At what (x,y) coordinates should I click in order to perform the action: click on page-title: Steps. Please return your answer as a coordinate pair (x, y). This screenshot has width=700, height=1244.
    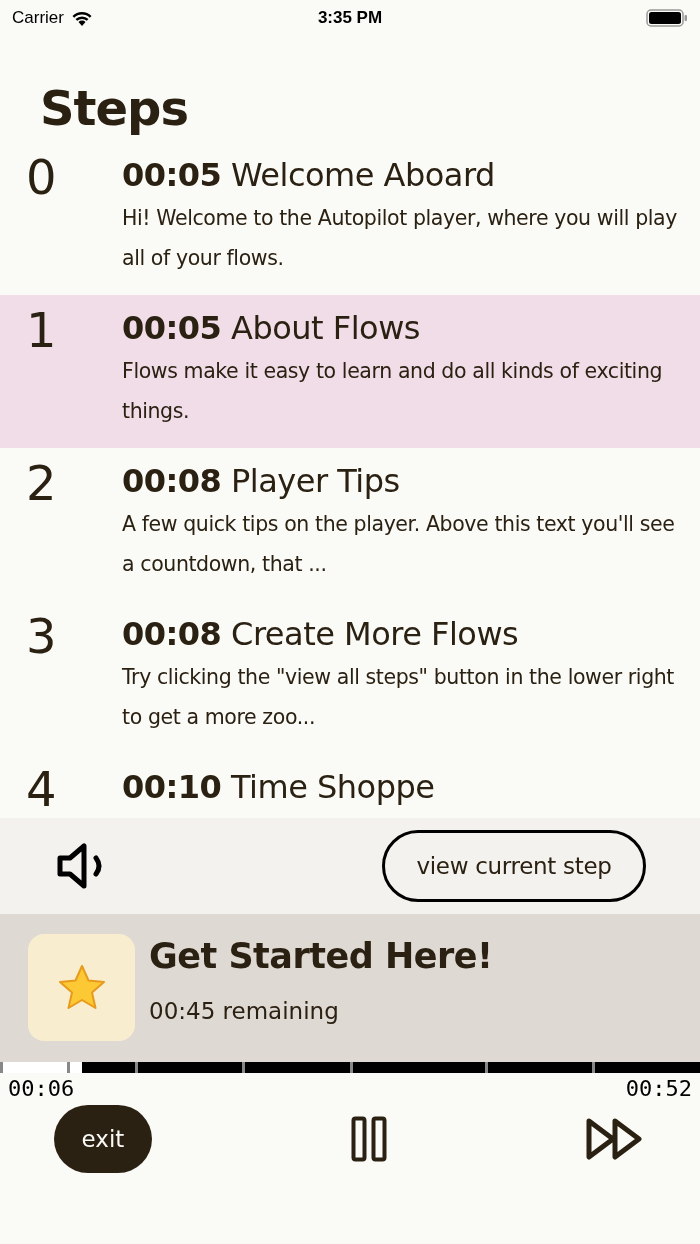
    Looking at the image, I should click on (114, 108).